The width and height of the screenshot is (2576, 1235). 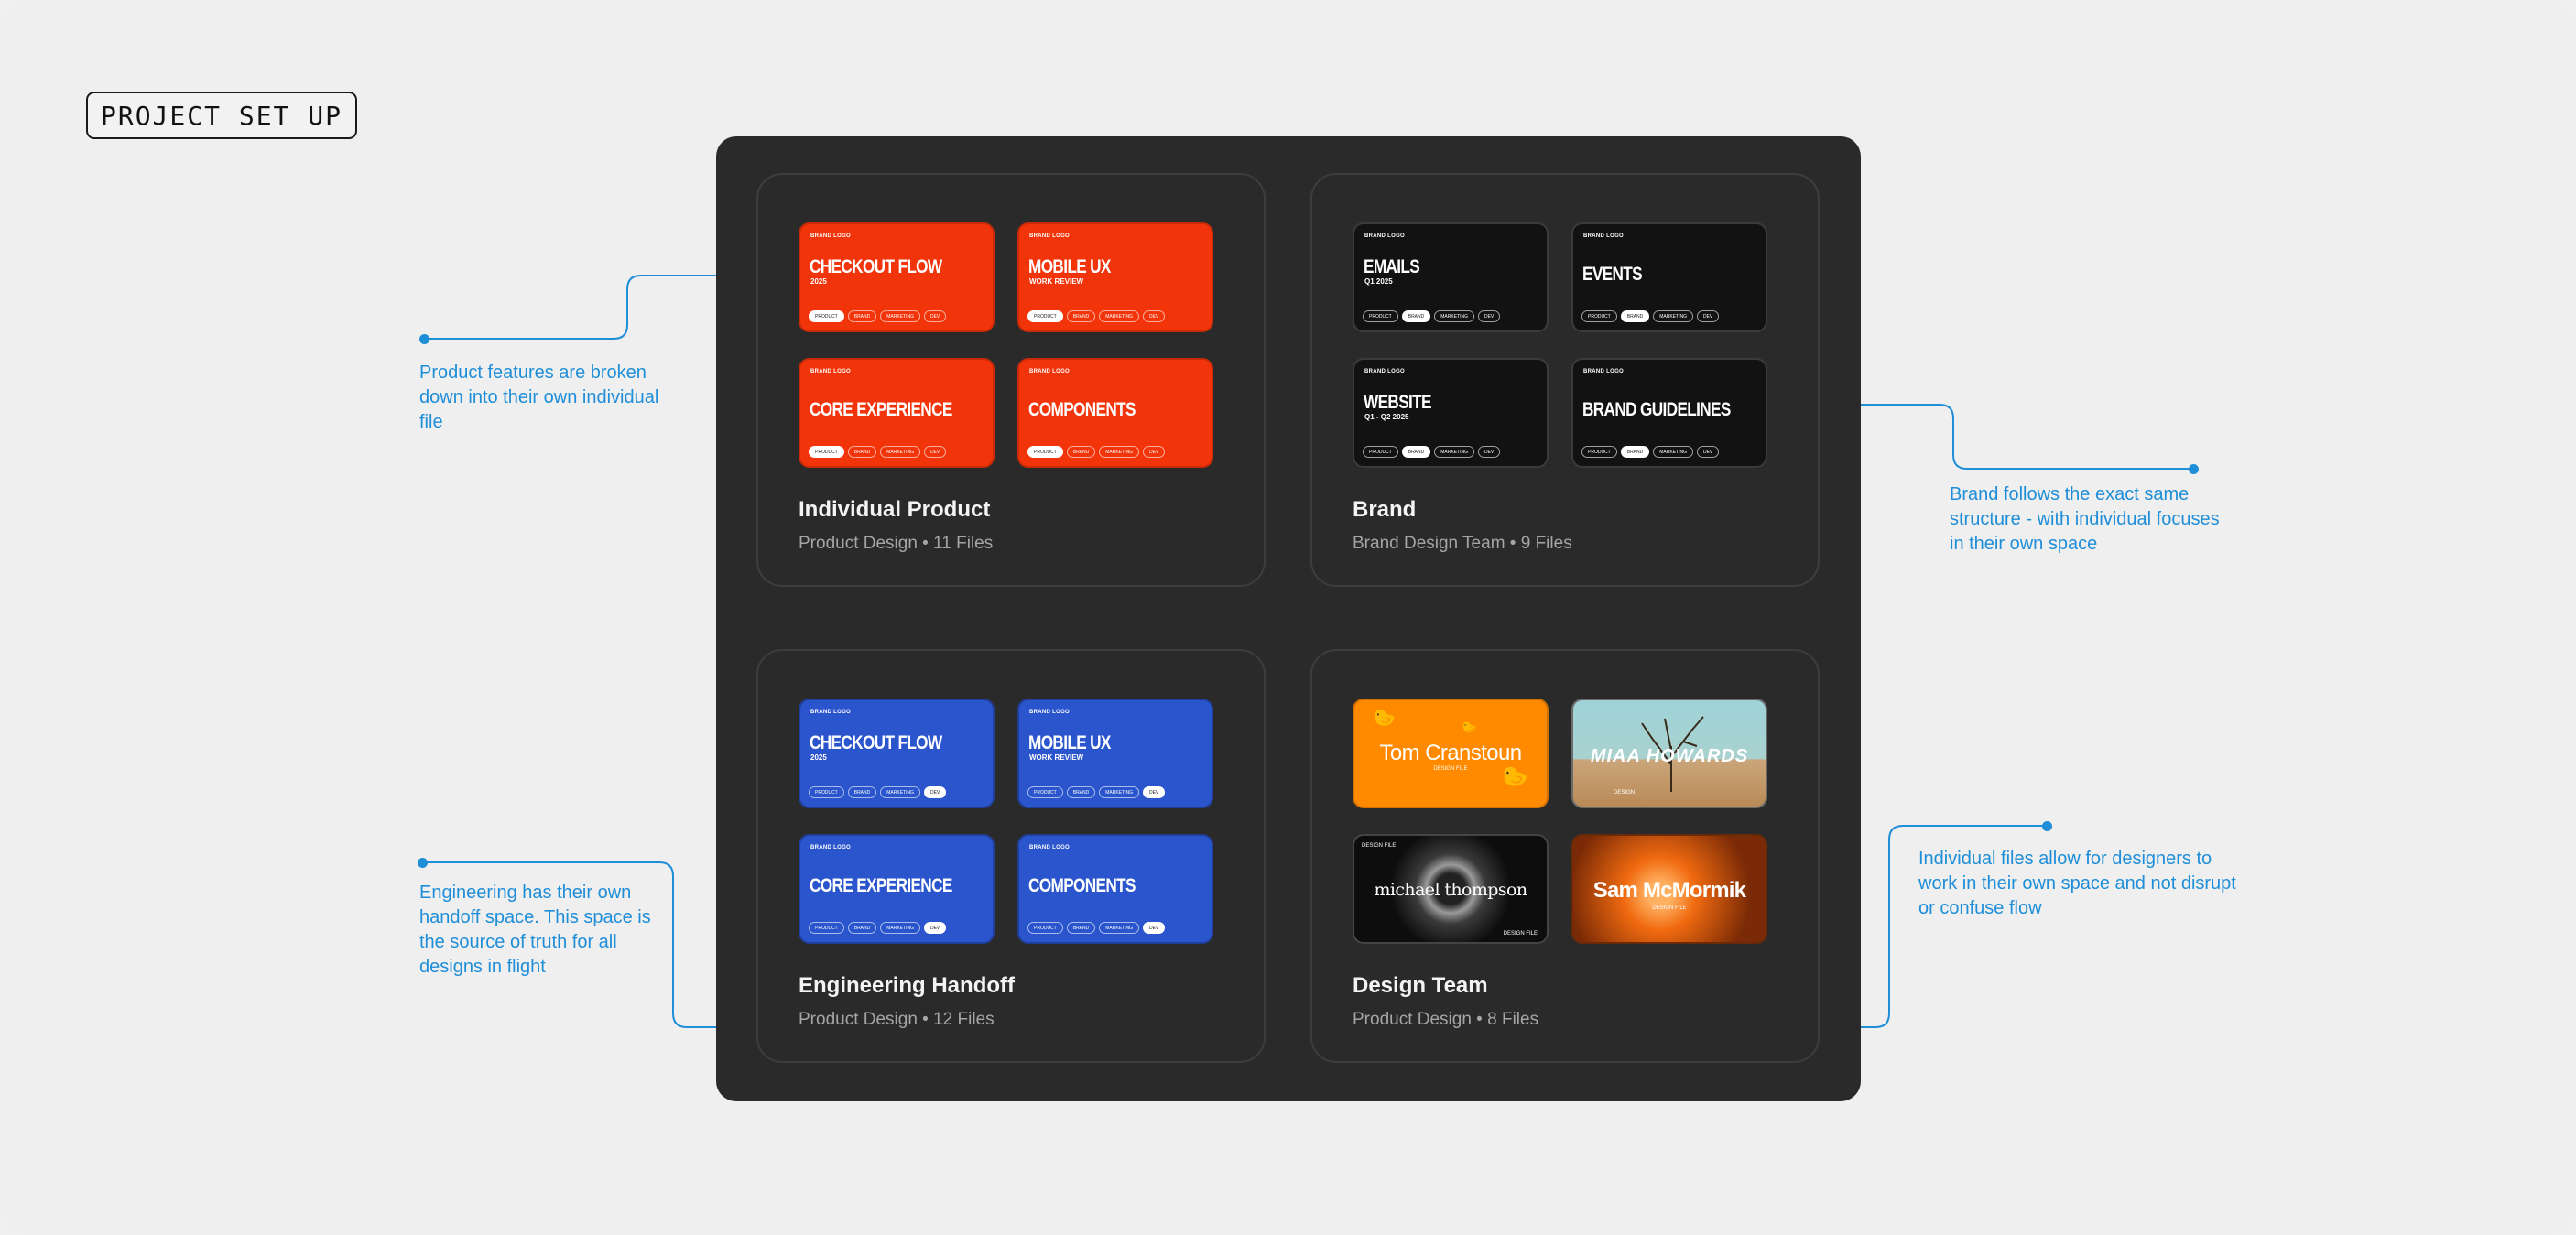 I want to click on file-title: WEBSITE, so click(x=1398, y=402).